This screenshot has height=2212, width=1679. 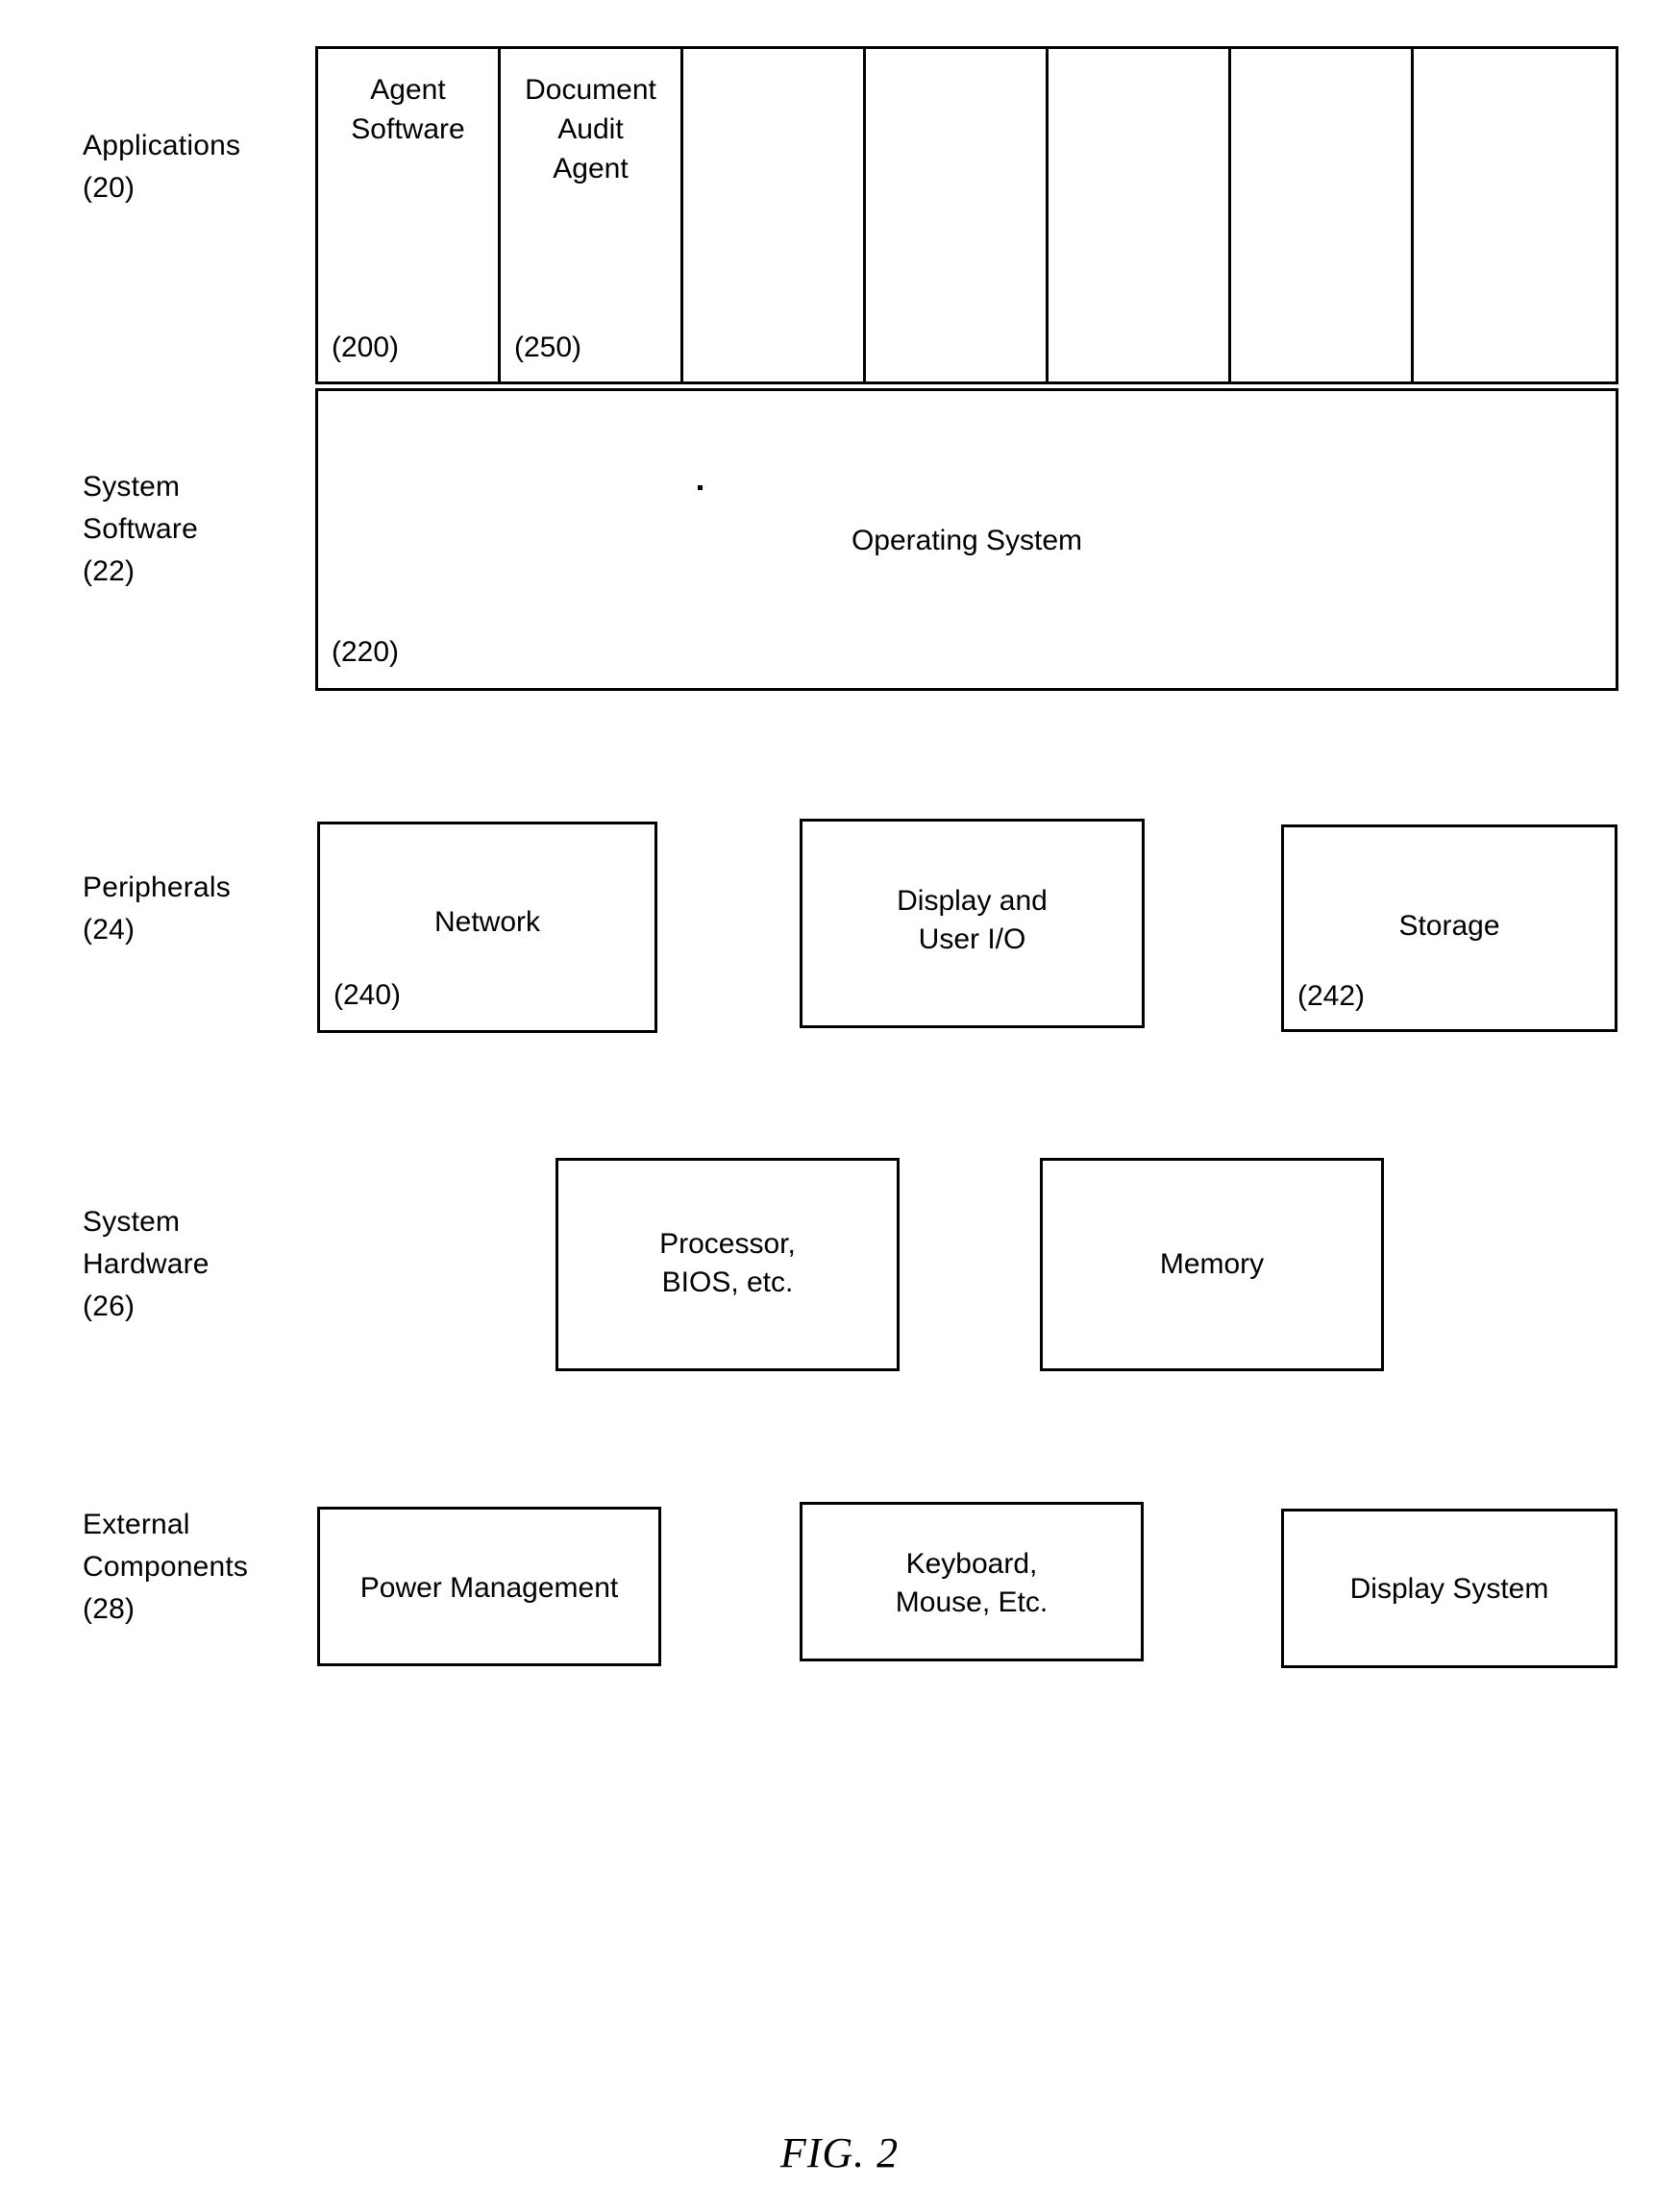 I want to click on external-box-title: Keyboard, Mouse, Etc., so click(x=972, y=1583).